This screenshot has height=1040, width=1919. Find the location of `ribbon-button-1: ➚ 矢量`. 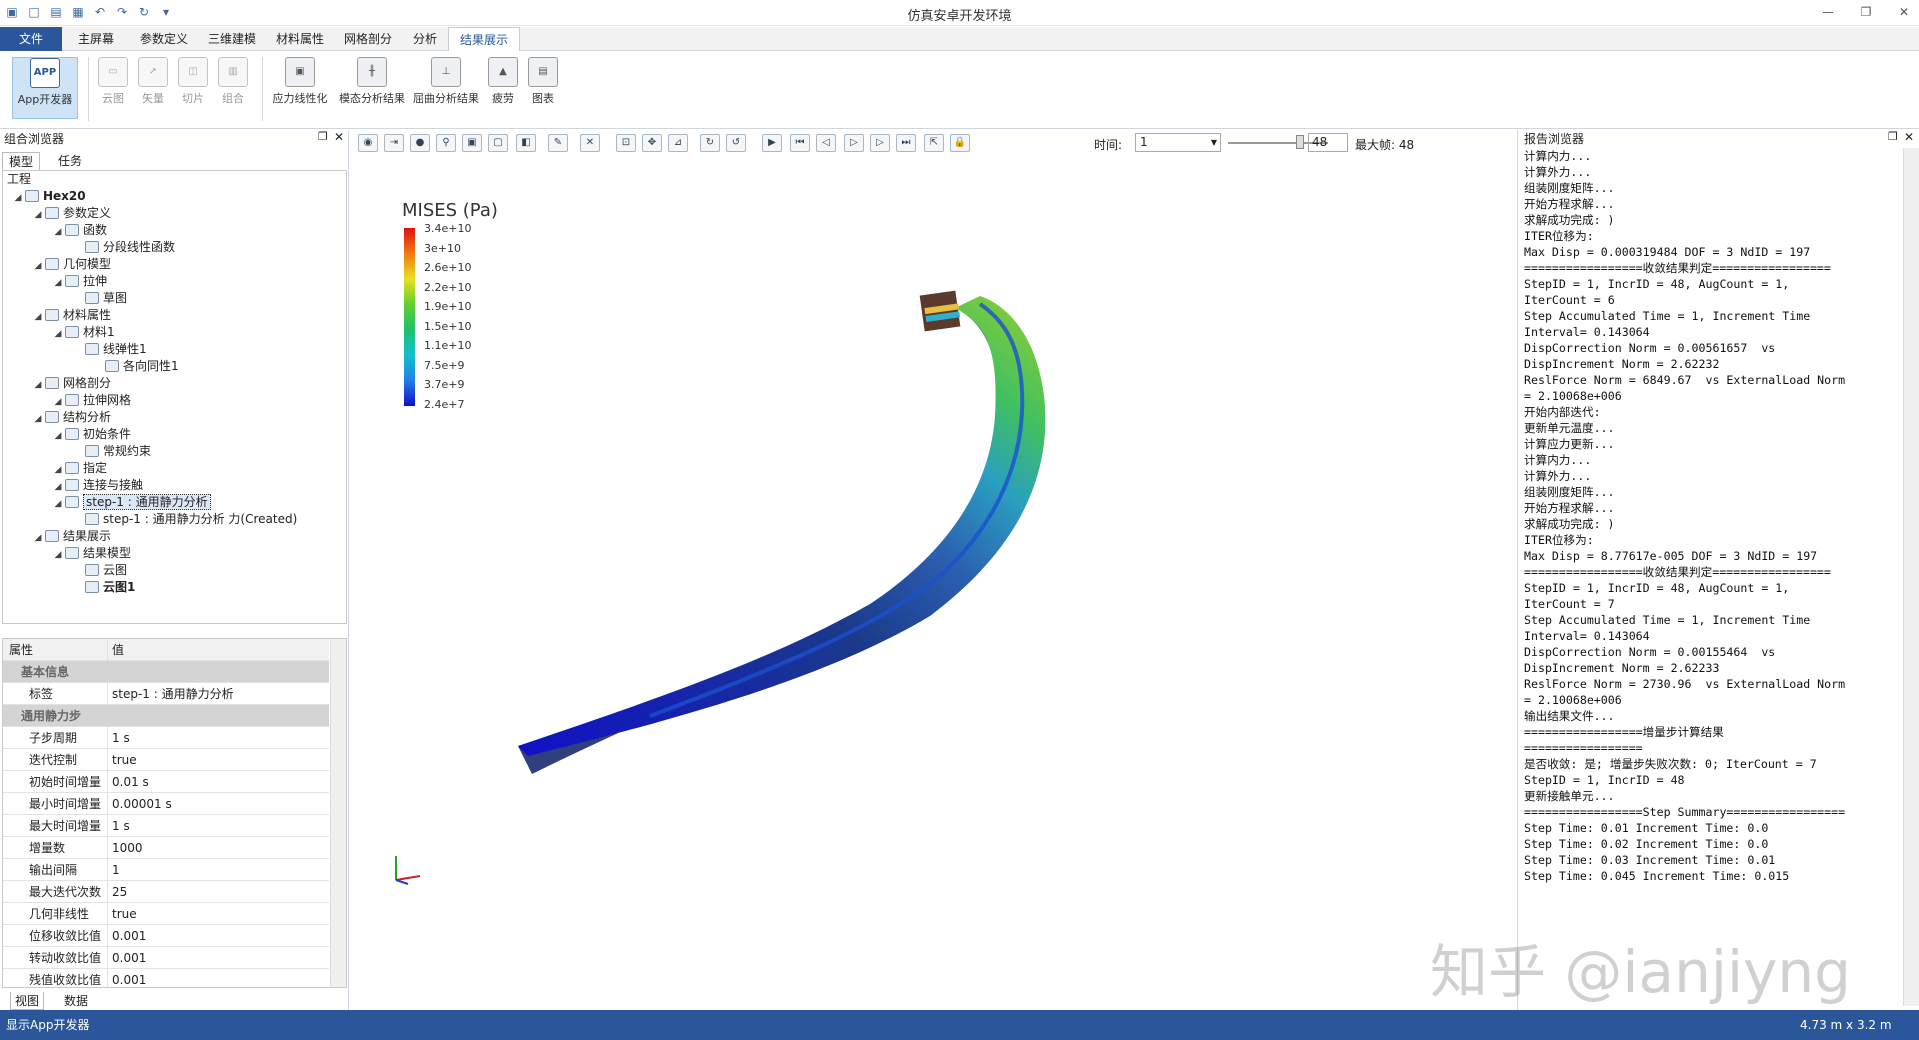

ribbon-button-1: ➚ 矢量 is located at coordinates (153, 88).